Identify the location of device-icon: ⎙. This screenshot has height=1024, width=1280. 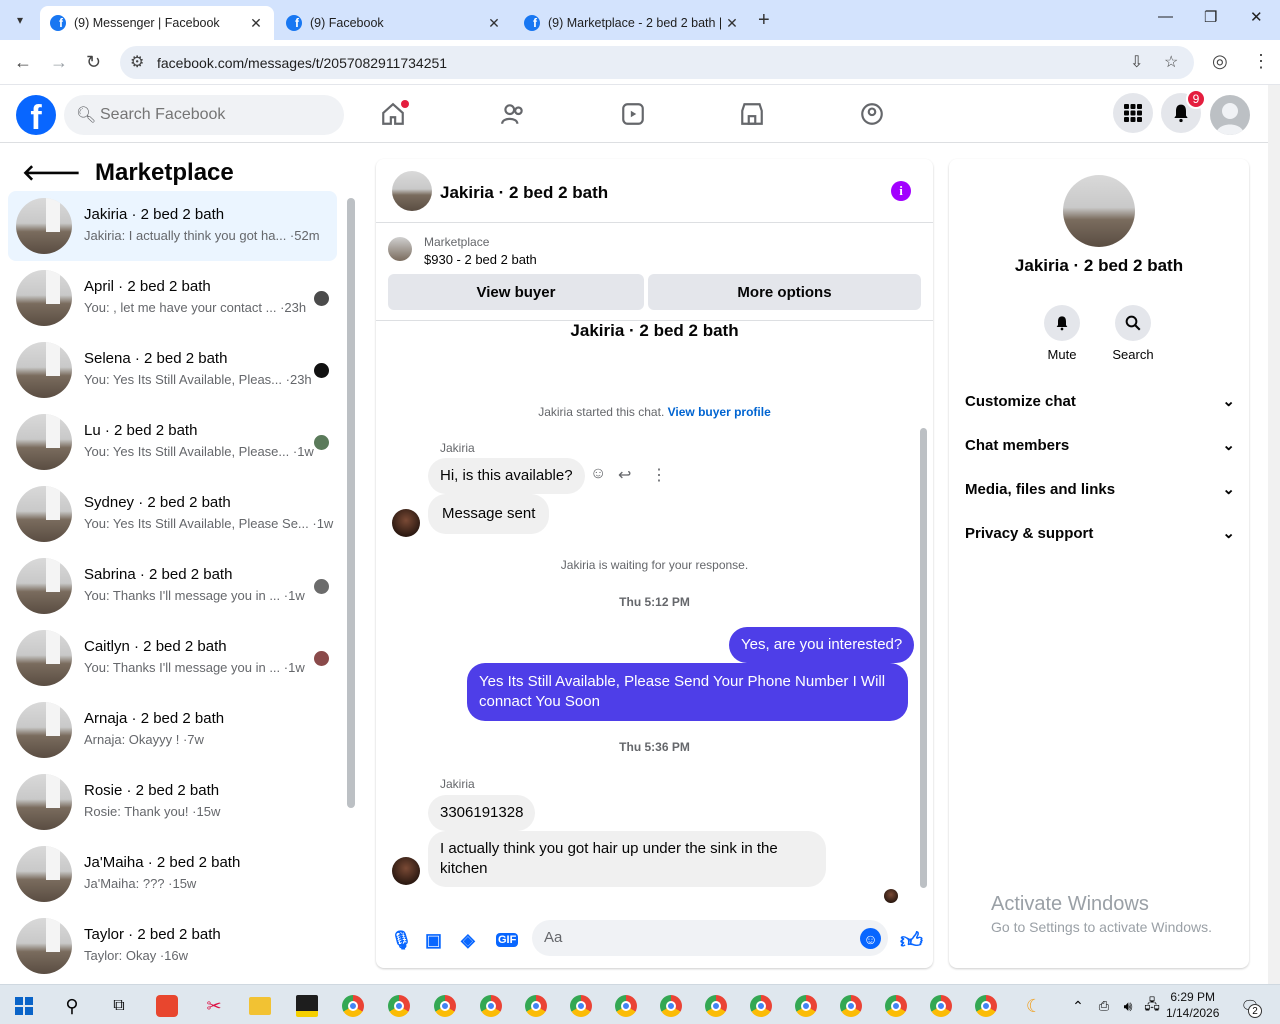
(1104, 1006).